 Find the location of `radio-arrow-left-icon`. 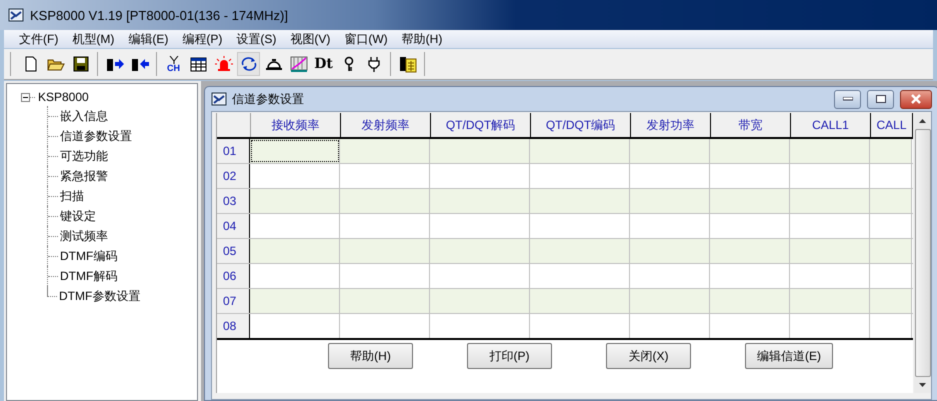

radio-arrow-left-icon is located at coordinates (139, 64).